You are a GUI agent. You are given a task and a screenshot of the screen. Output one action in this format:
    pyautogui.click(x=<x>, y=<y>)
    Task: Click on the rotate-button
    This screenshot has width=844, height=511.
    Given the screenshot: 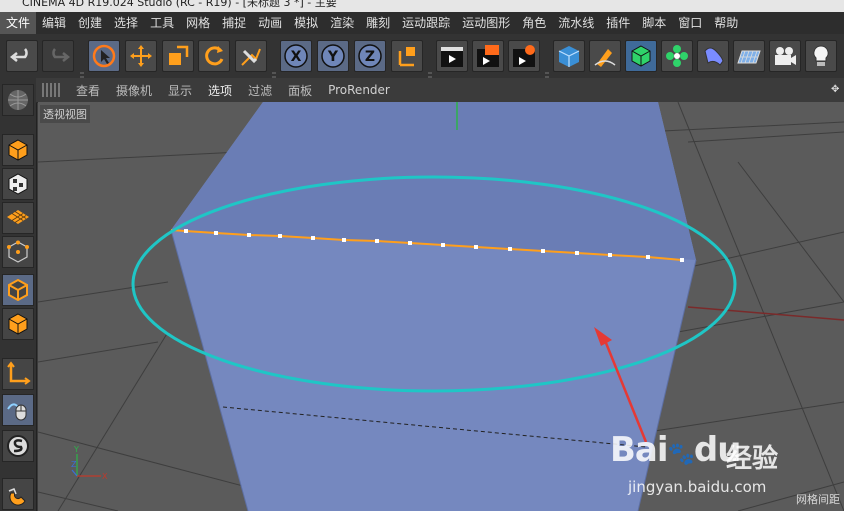 What is the action you would take?
    pyautogui.click(x=214, y=56)
    